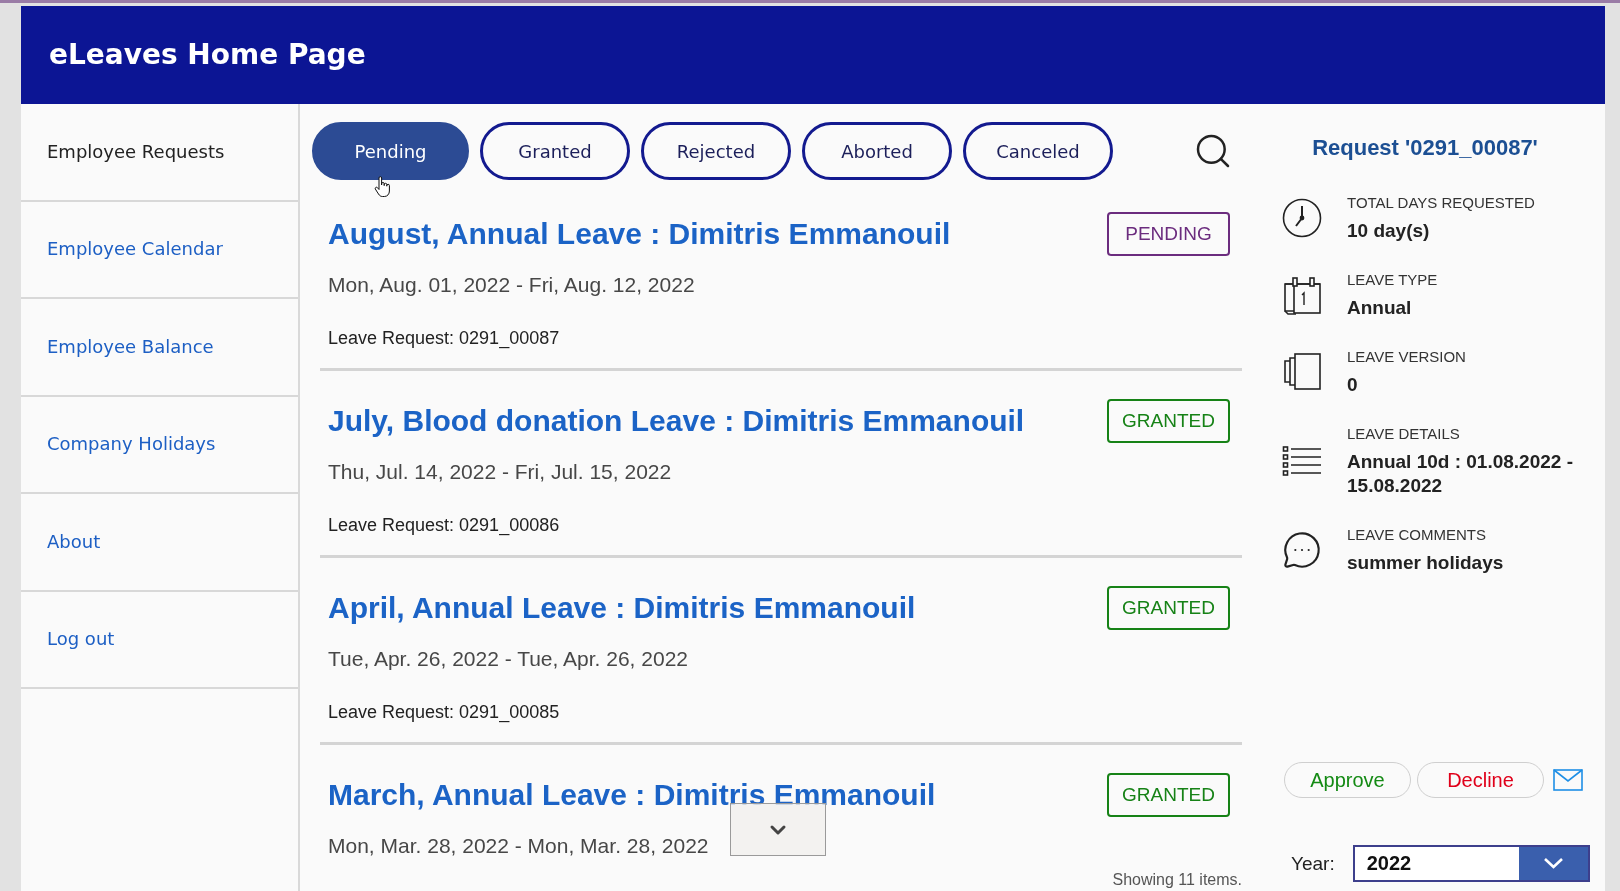 Image resolution: width=1620 pixels, height=891 pixels. I want to click on request-dates: Tue, Apr. 26, 2022 - Tue, Apr. 26, 2022, so click(508, 659).